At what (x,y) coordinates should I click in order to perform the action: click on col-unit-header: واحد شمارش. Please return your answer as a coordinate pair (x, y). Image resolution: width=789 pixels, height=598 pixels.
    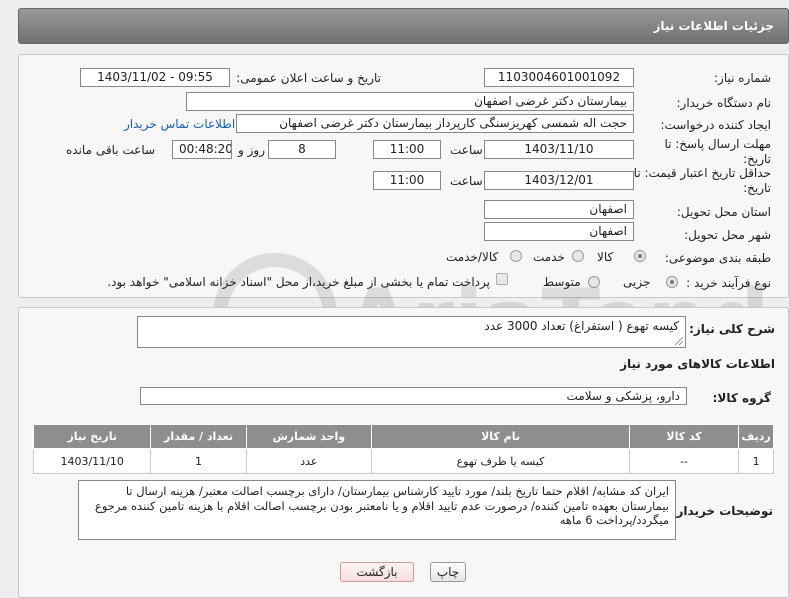
    Looking at the image, I should click on (309, 436).